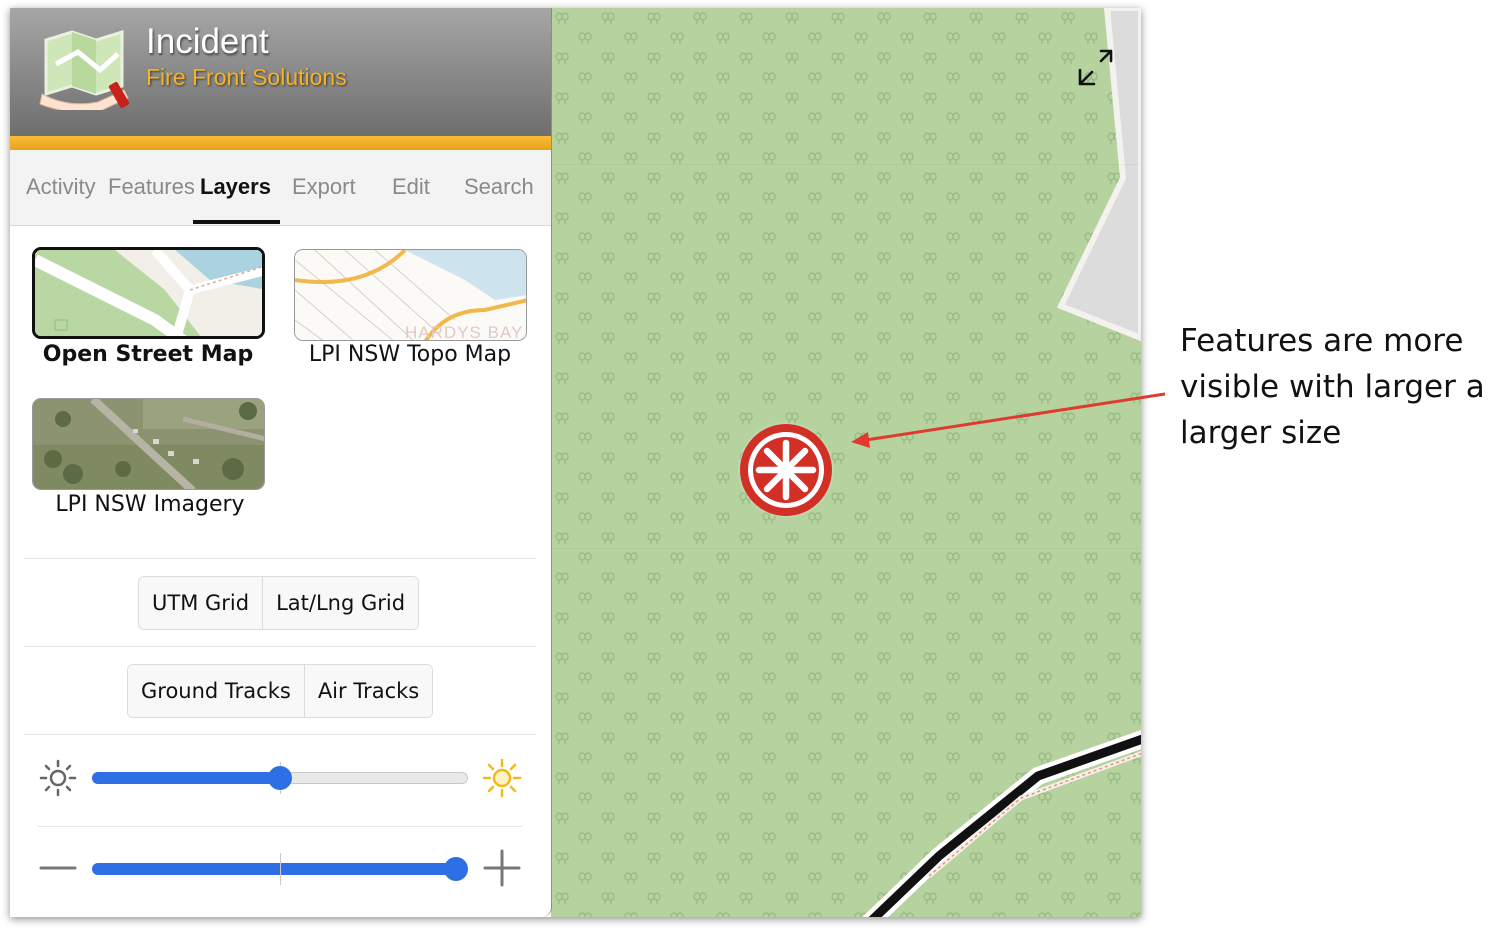 The image size is (1500, 932). Describe the element at coordinates (499, 187) in the screenshot. I see `tab-search: Search` at that location.